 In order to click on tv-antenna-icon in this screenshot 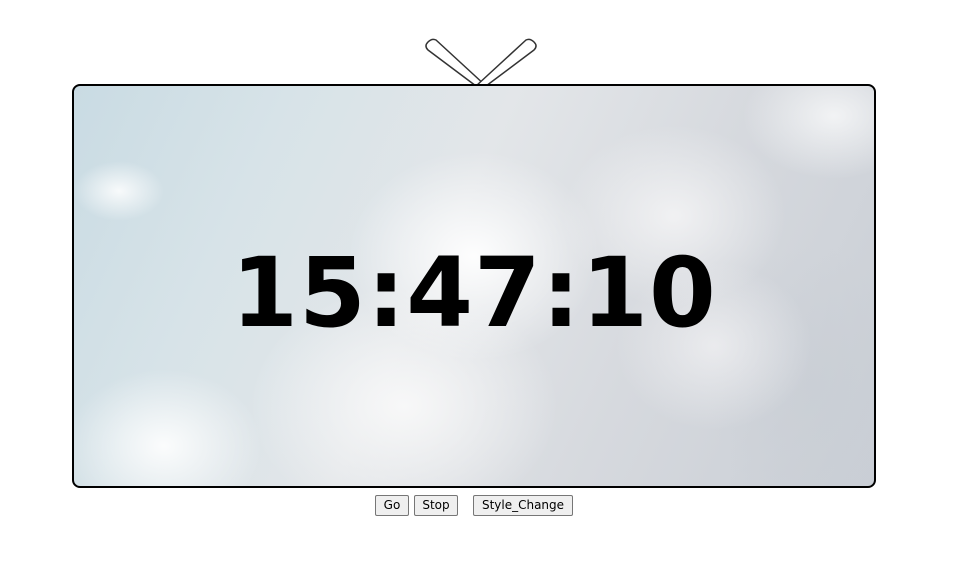, I will do `click(481, 62)`.